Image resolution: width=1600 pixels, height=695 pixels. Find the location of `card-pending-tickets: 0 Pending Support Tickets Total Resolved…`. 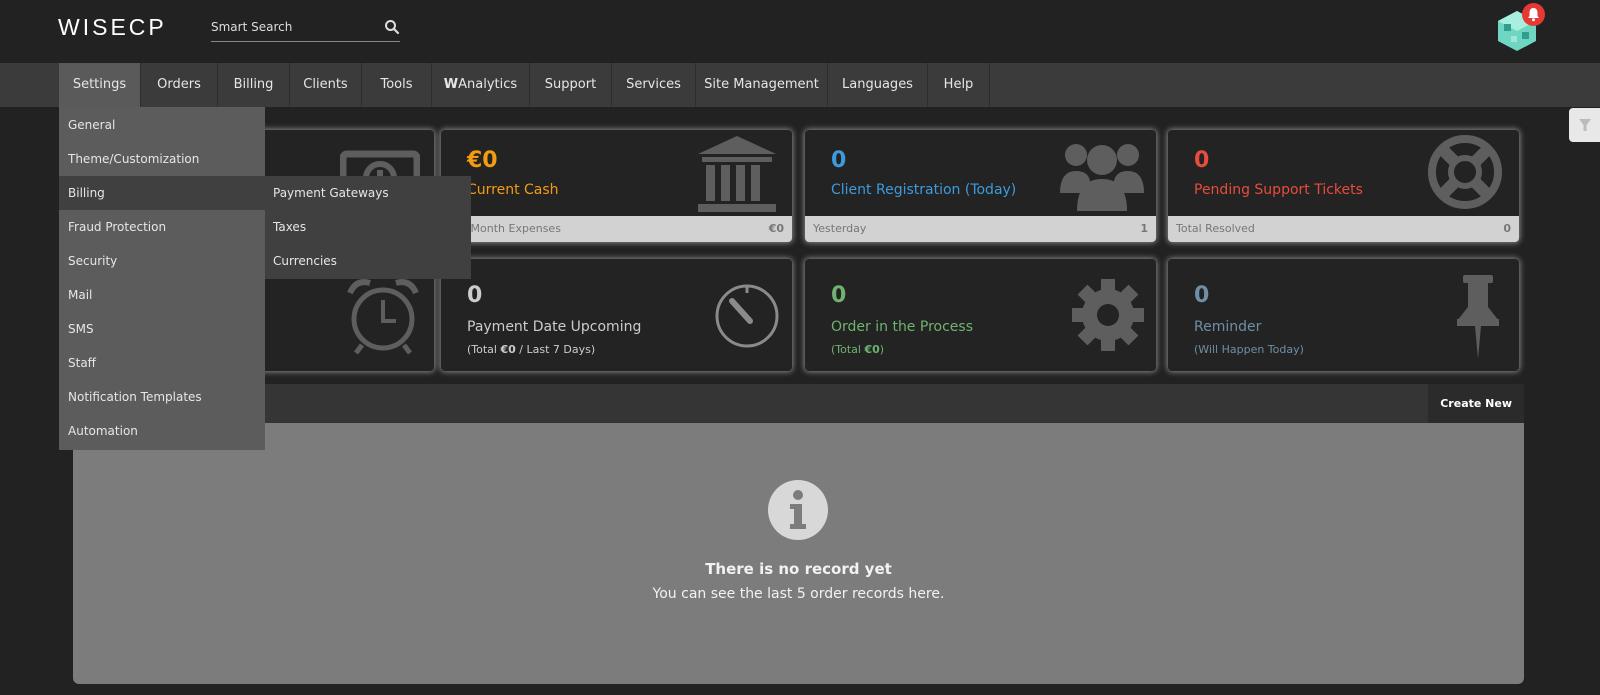

card-pending-tickets: 0 Pending Support Tickets Total Resolved… is located at coordinates (1343, 186).